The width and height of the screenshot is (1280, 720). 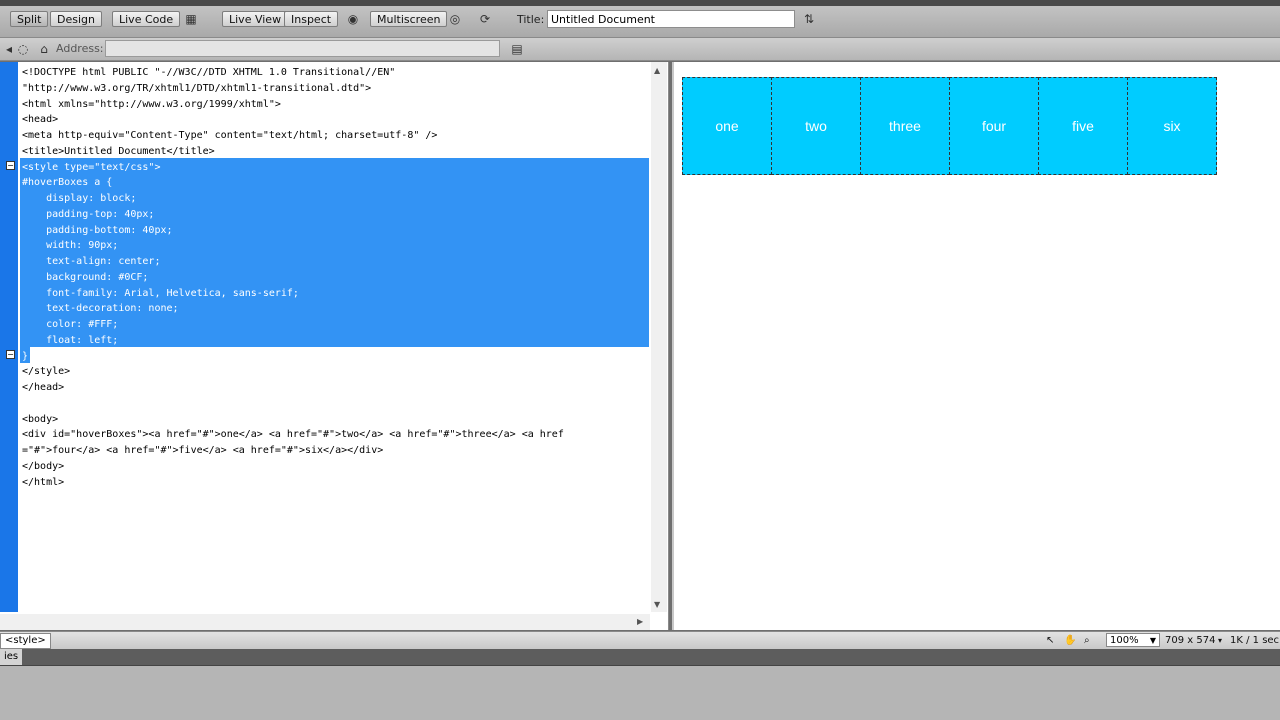 What do you see at coordinates (293, 168) in the screenshot?
I see `code-line: <style type="text/css">` at bounding box center [293, 168].